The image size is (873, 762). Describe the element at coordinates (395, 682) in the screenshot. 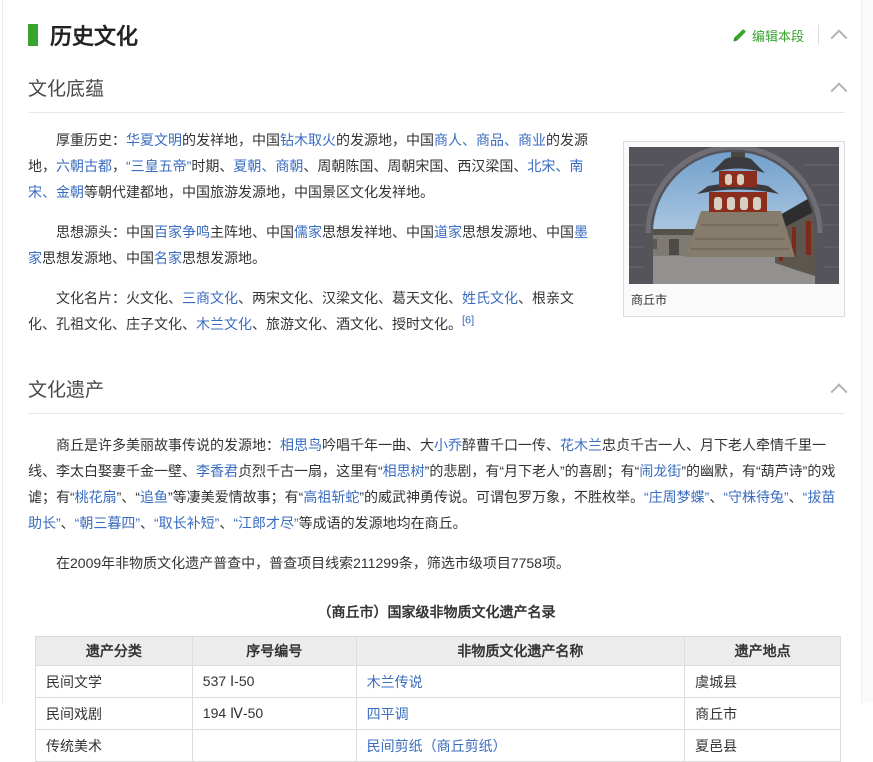

I see `inline-link: 木兰传说` at that location.